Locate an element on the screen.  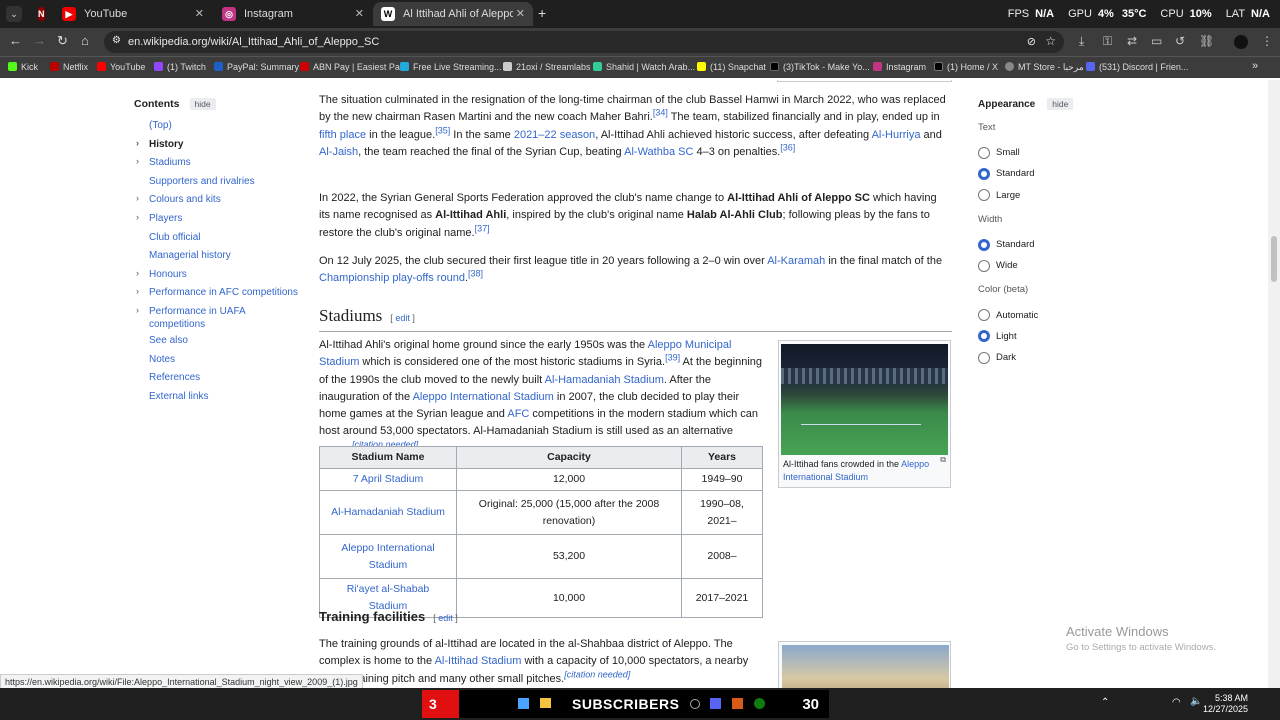
ref-link: [37] is located at coordinates (482, 228).